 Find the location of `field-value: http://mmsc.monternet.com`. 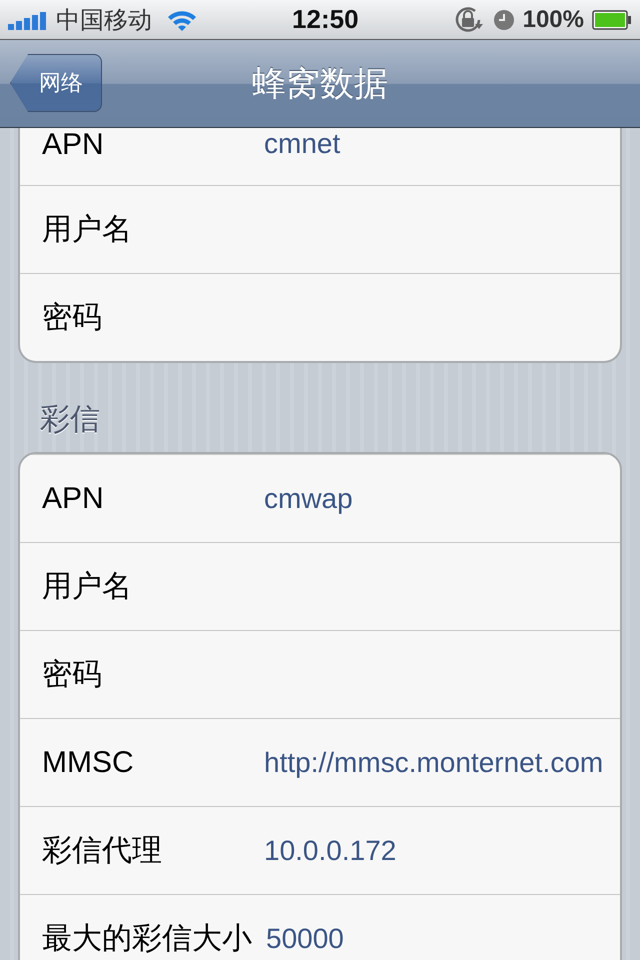

field-value: http://mmsc.monternet.com is located at coordinates (434, 762).